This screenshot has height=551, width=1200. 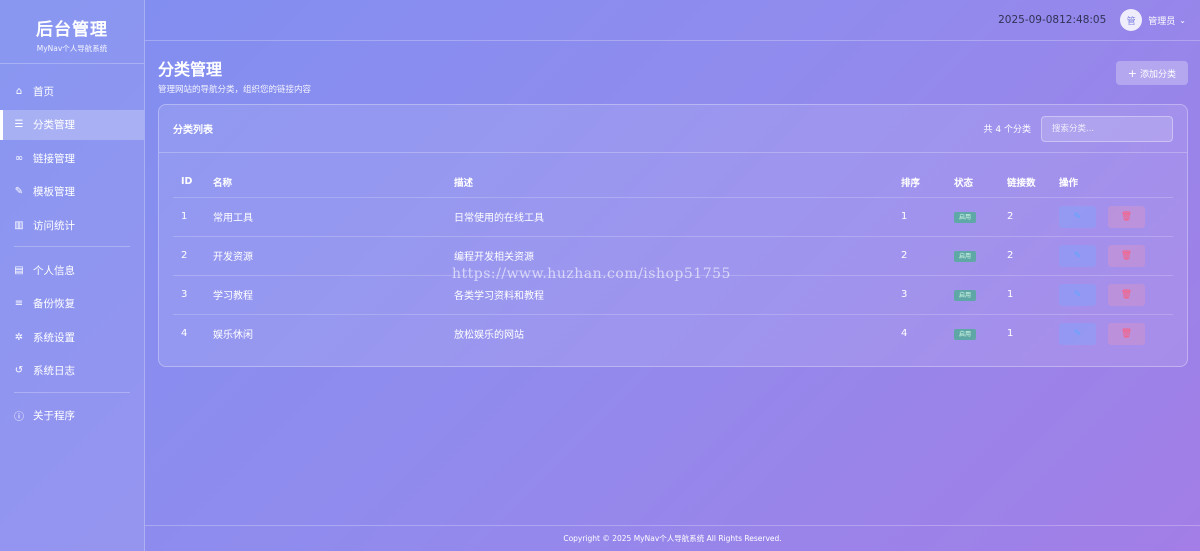 What do you see at coordinates (19, 225) in the screenshot?
I see `chart-icon: ▥` at bounding box center [19, 225].